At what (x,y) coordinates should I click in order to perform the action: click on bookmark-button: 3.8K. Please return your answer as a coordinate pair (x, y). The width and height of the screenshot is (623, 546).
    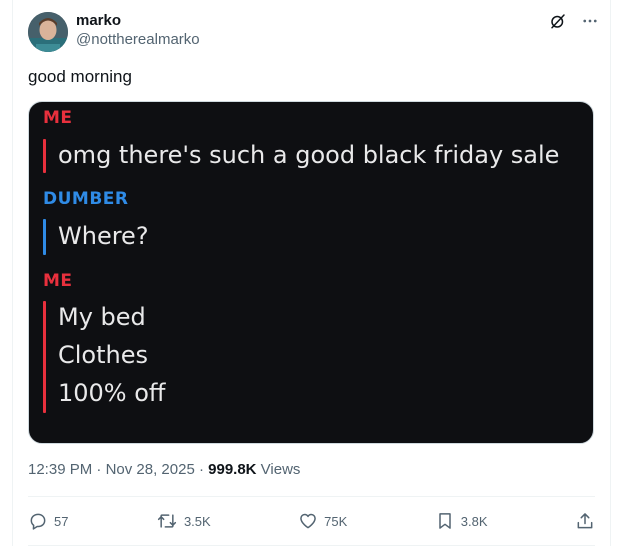
    Looking at the image, I should click on (461, 521).